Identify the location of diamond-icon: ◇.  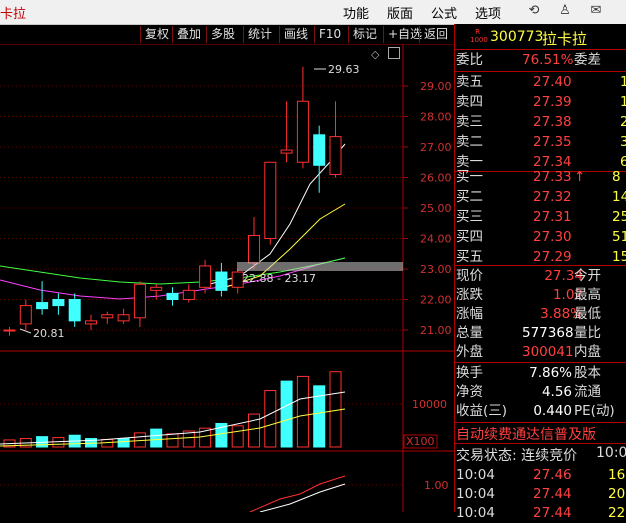
(375, 54).